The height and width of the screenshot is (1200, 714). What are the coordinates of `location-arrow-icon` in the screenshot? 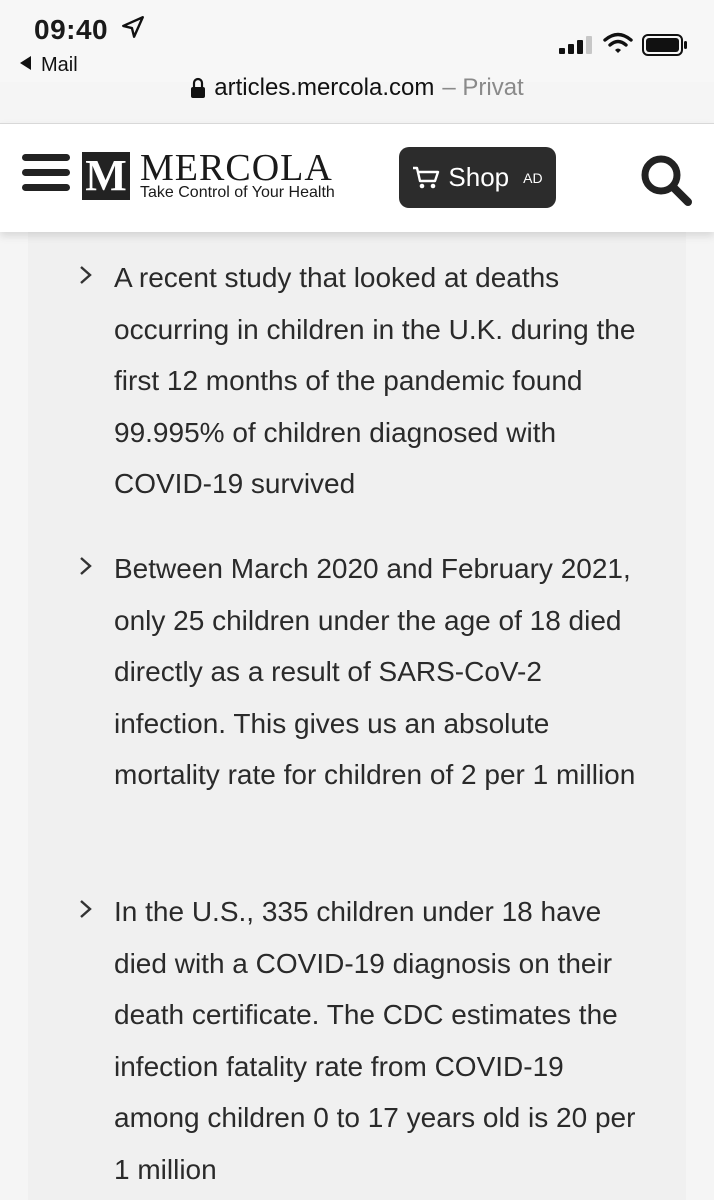 It's located at (133, 27).